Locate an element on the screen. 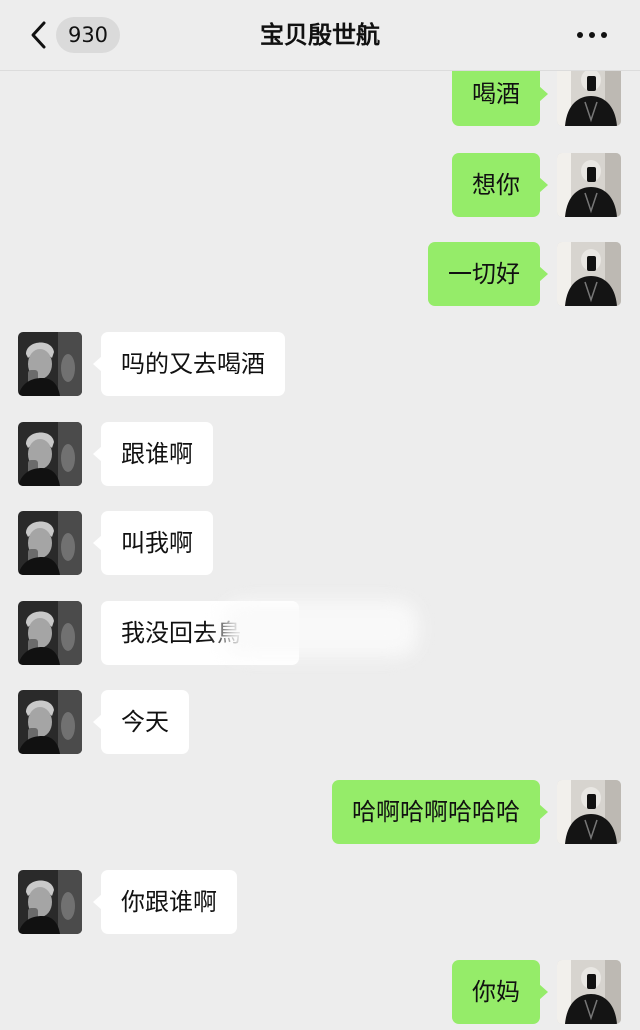 This screenshot has width=640, height=1030. message-bubble-sent: 你妈 is located at coordinates (500, 992).